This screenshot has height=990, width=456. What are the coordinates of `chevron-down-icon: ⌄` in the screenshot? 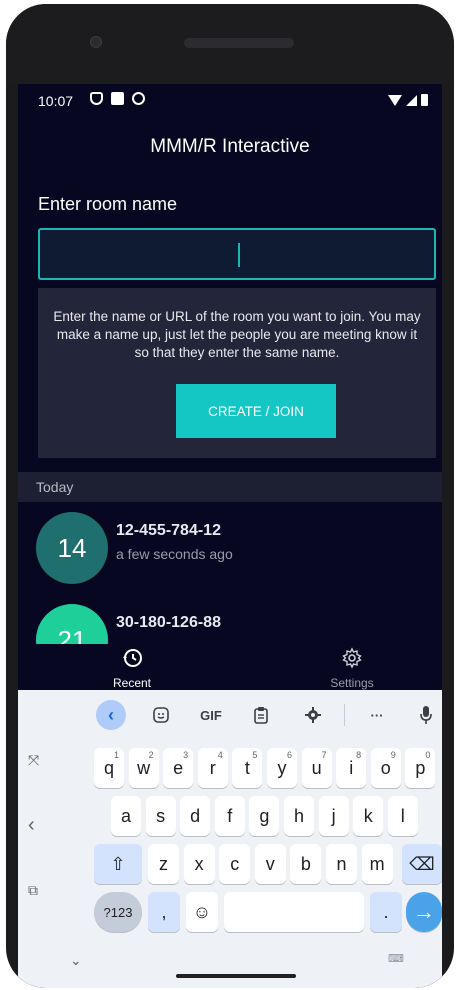 It's located at (76, 960).